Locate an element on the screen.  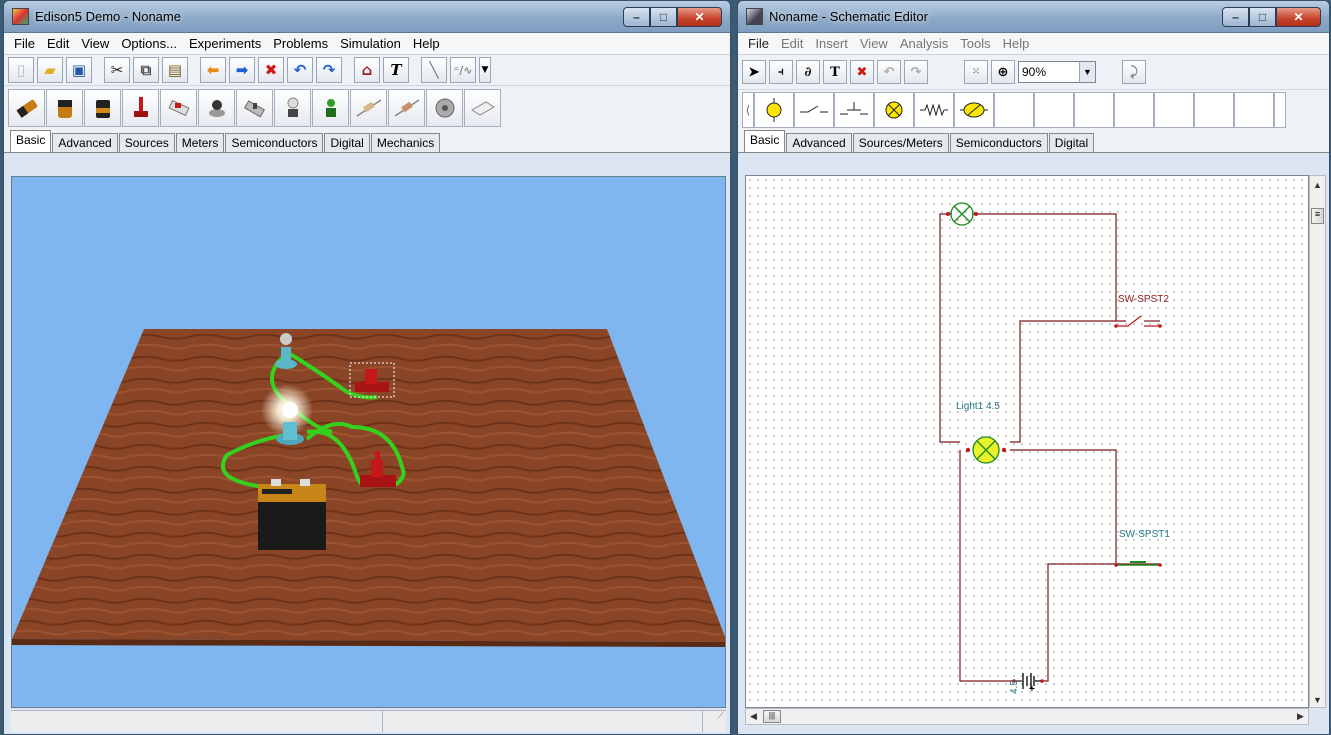
copy-icon: ⧉ is located at coordinates (146, 70).